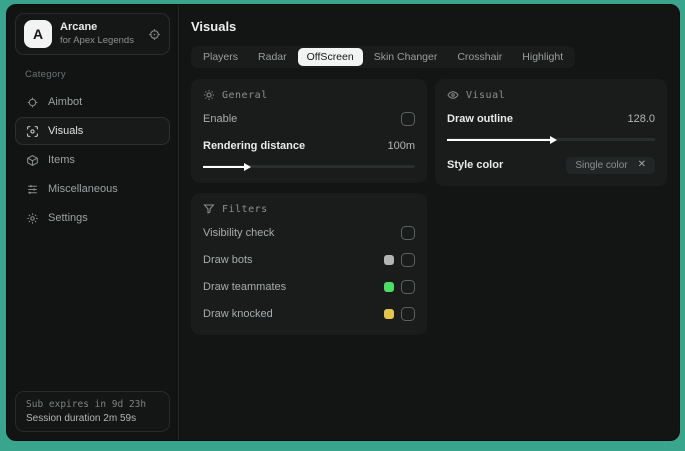 This screenshot has height=451, width=685. Describe the element at coordinates (154, 34) in the screenshot. I see `target-icon` at that location.